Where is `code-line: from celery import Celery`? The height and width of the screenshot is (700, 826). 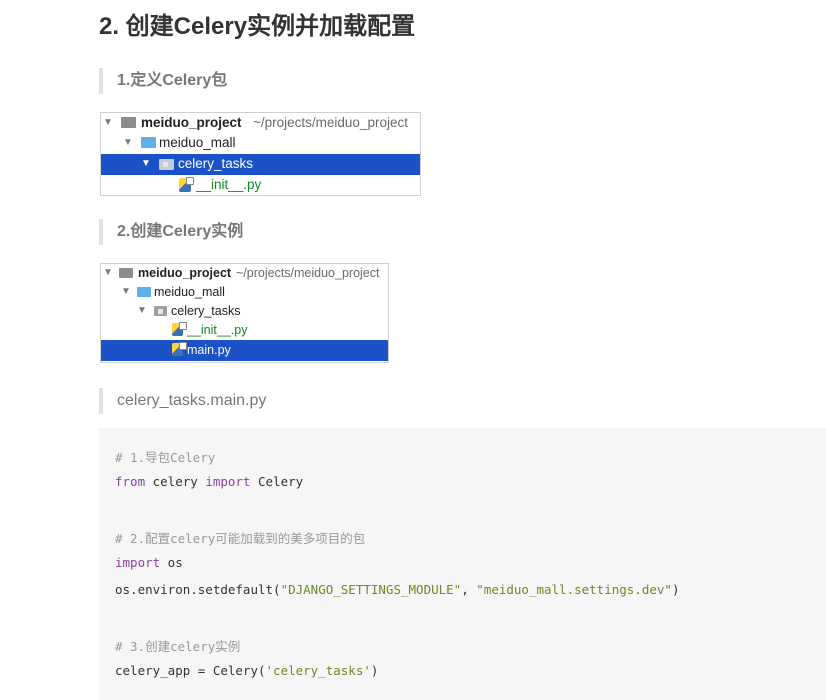 code-line: from celery import Celery is located at coordinates (209, 481).